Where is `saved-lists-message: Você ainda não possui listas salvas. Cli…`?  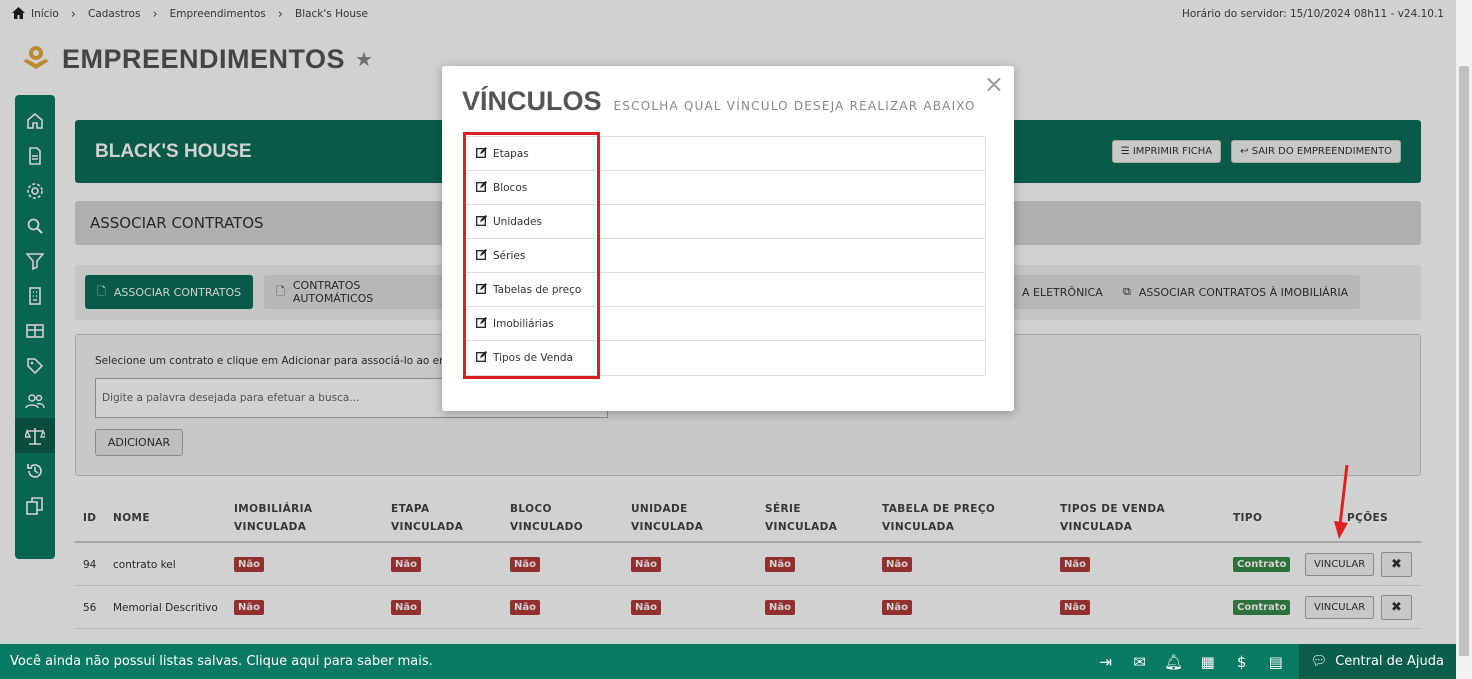 saved-lists-message: Você ainda não possui listas salvas. Cli… is located at coordinates (216, 661).